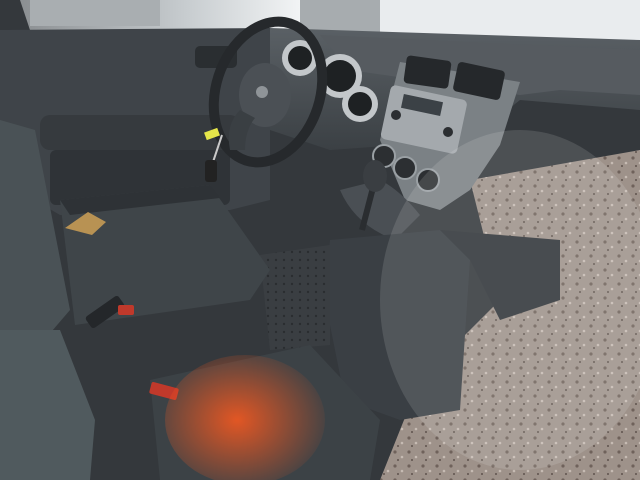  Describe the element at coordinates (300, 58) in the screenshot. I see `left-gauge` at that location.